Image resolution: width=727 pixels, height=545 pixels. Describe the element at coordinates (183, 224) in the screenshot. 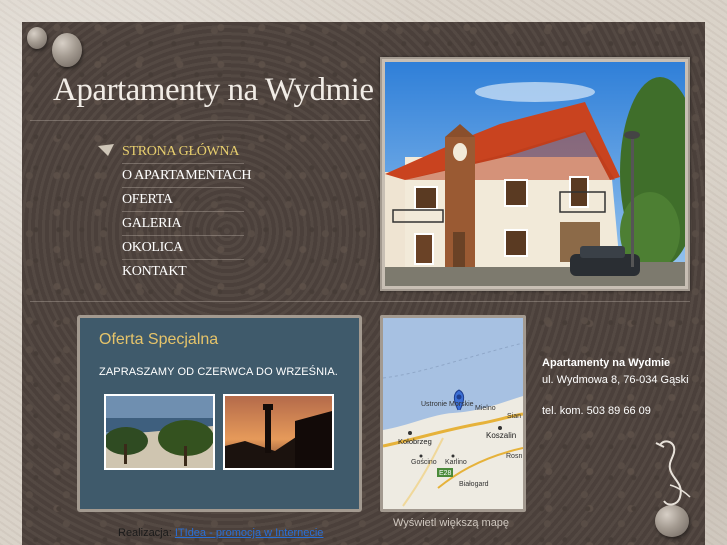

I see `nav-item-galeria: GALERIA` at that location.